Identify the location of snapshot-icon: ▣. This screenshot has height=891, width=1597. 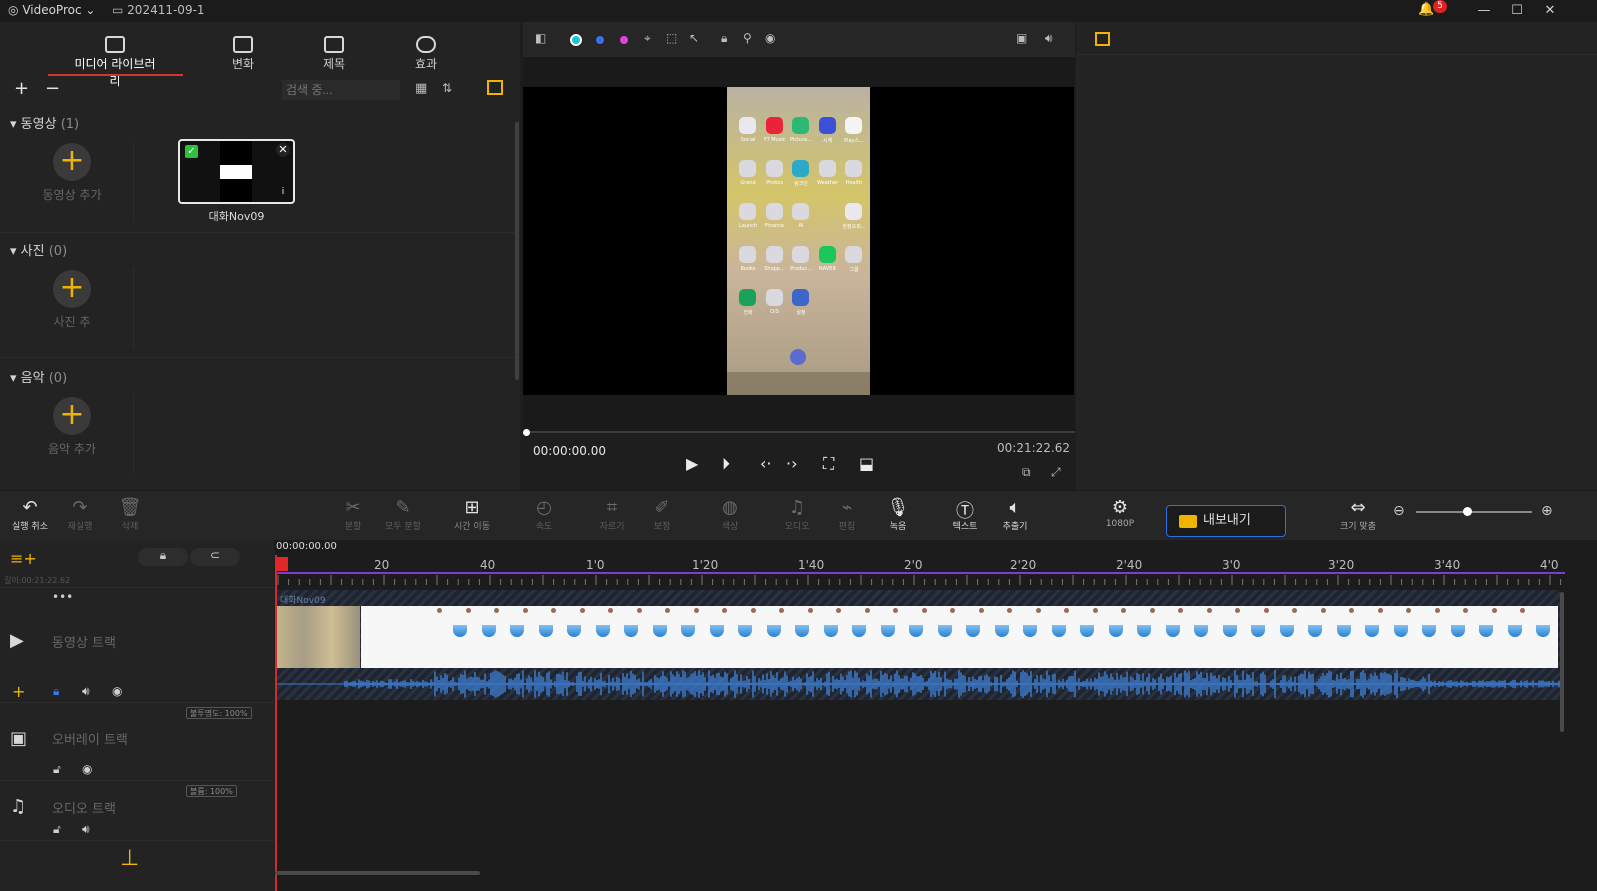
(1021, 38).